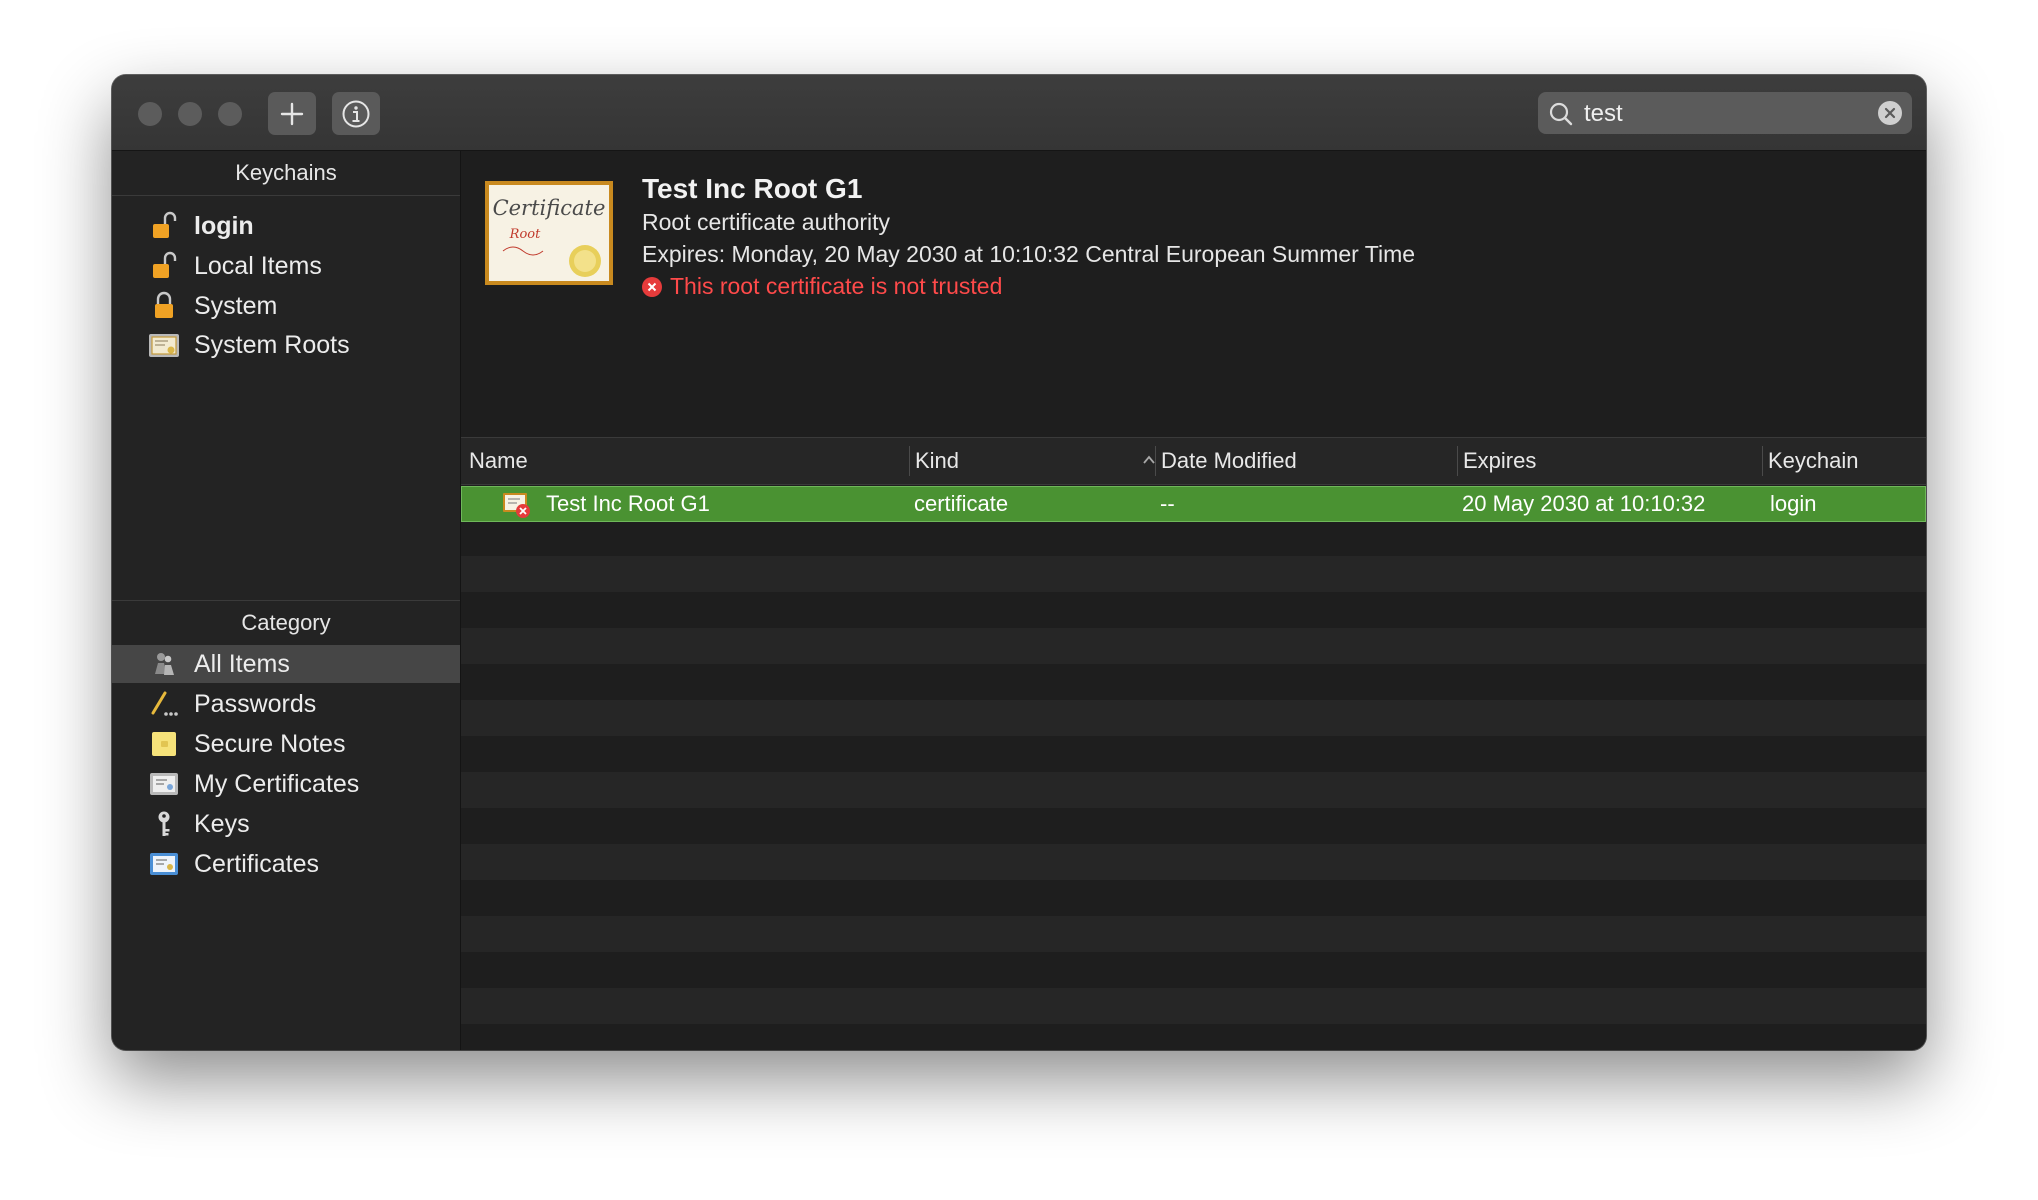 This screenshot has width=2038, height=1200. Describe the element at coordinates (164, 306) in the screenshot. I see `locked-padlock-icon` at that location.